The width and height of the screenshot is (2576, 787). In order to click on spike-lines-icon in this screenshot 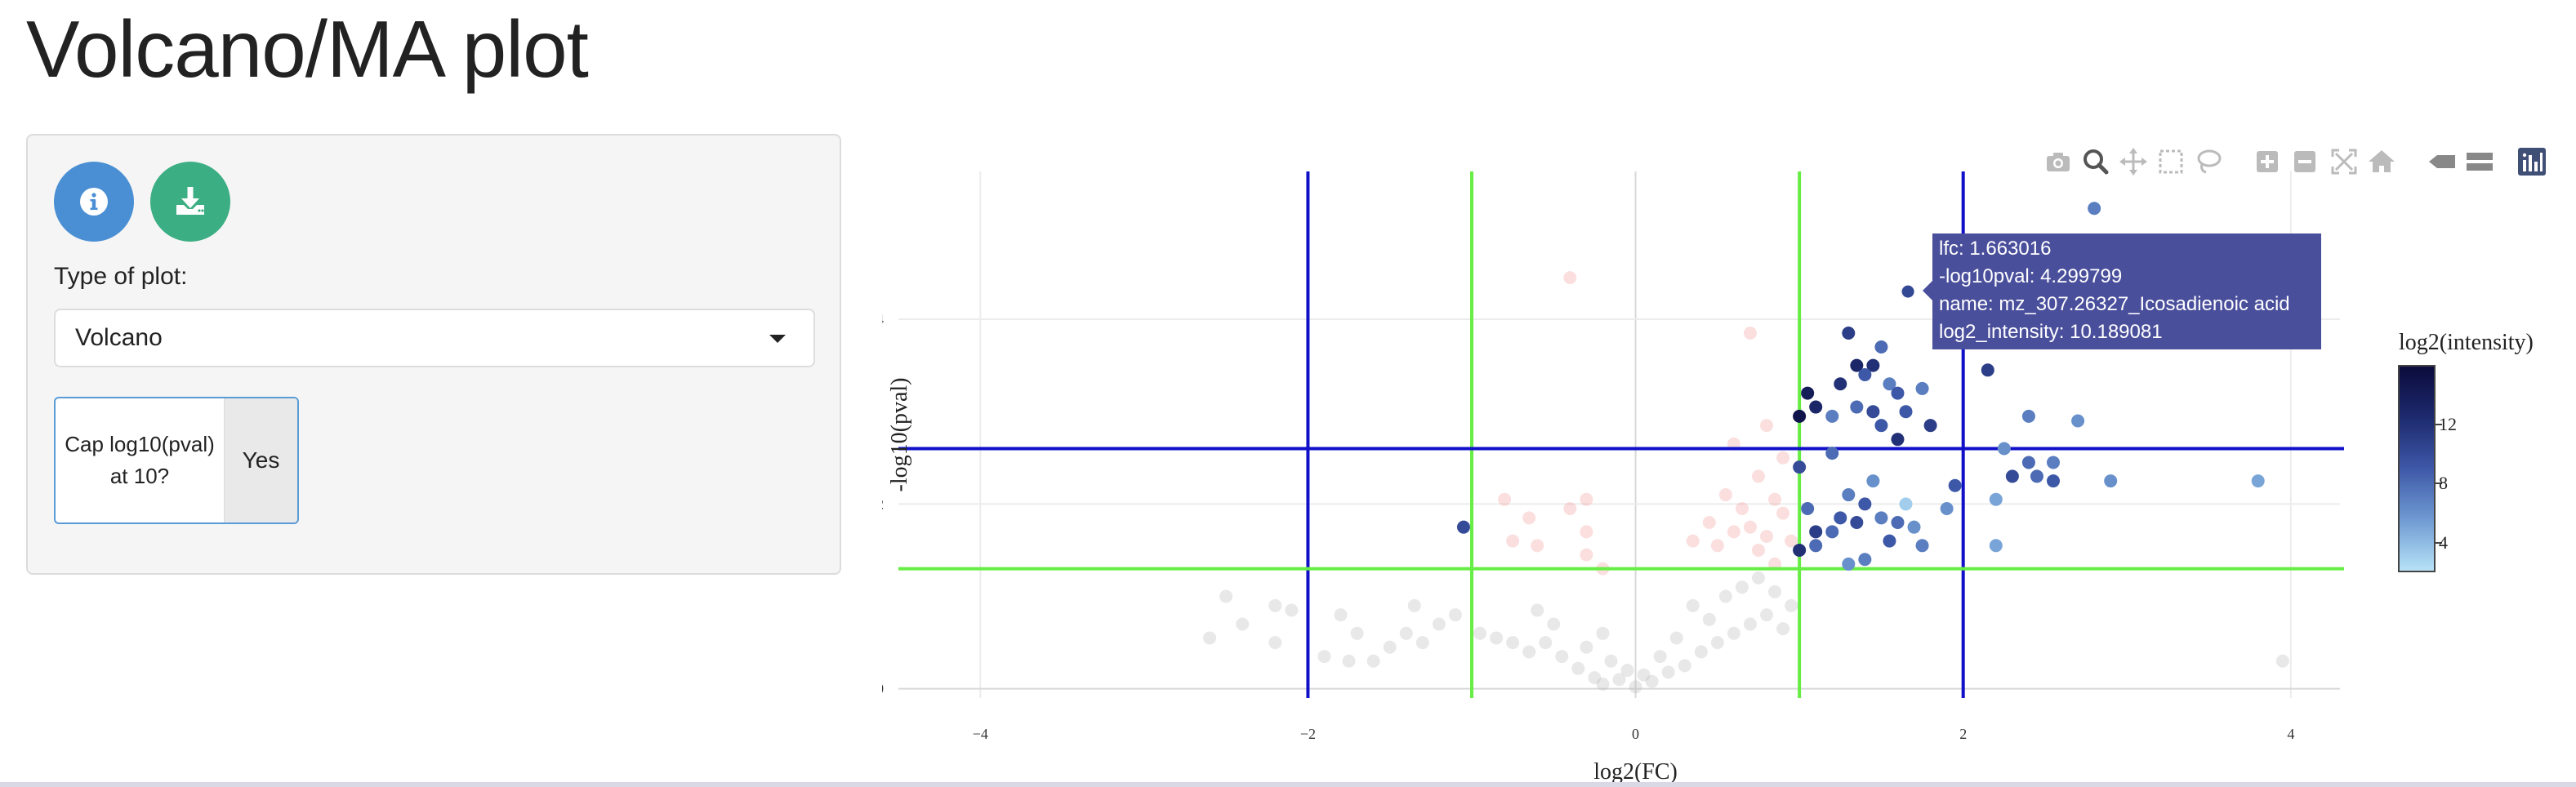, I will do `click(2442, 161)`.